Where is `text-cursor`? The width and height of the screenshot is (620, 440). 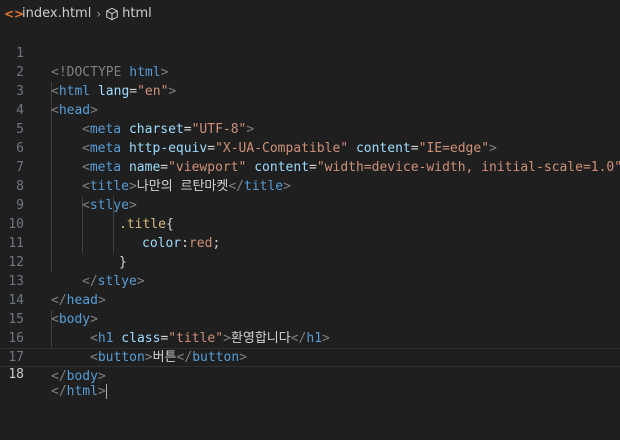 text-cursor is located at coordinates (106, 391).